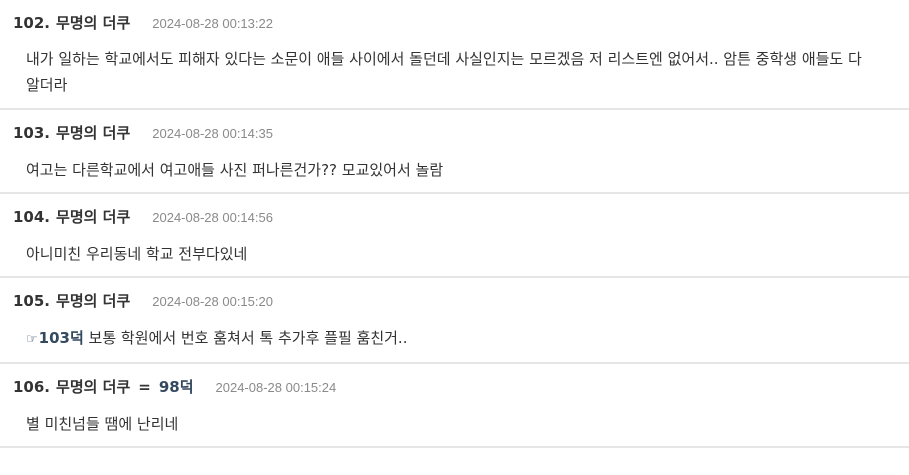 The width and height of the screenshot is (909, 475). Describe the element at coordinates (31, 301) in the screenshot. I see `comment-number: 105.` at that location.